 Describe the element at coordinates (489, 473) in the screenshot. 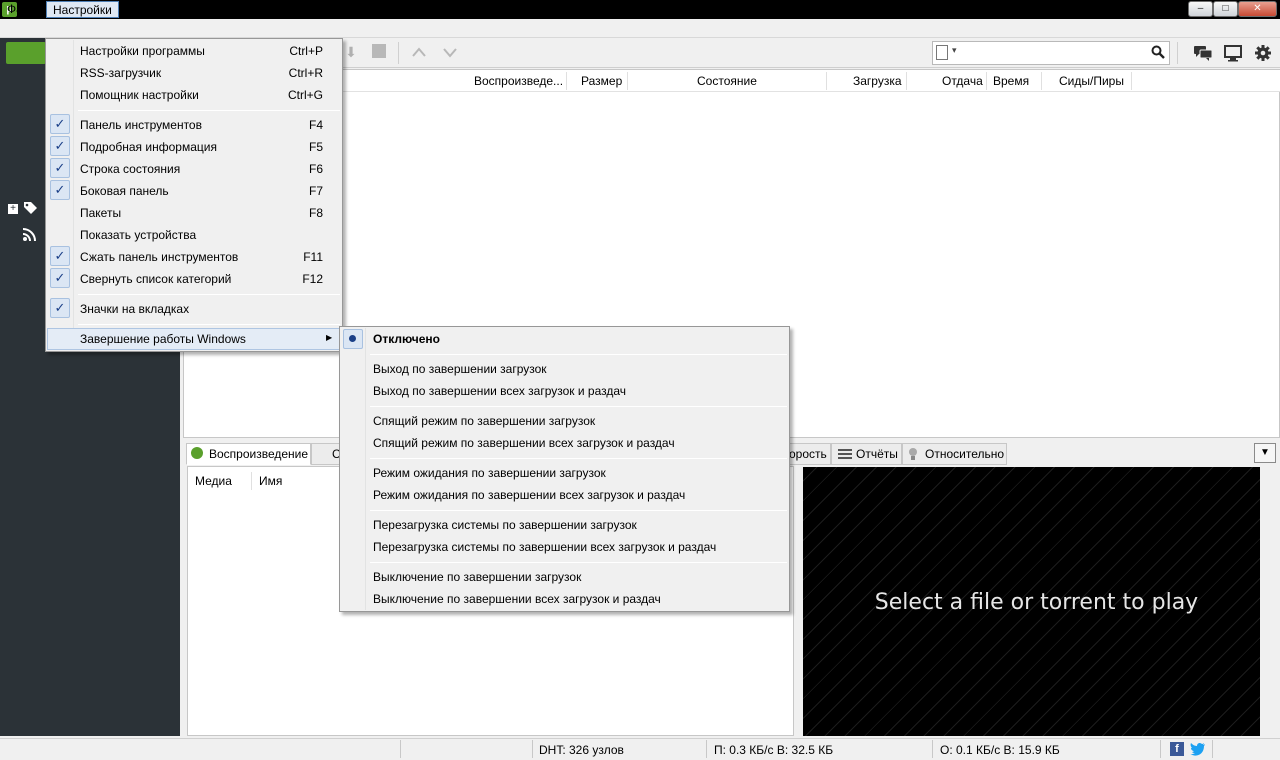

I see `submenu-item-standby-downloads: Режим ожидания по завершении загрузок` at that location.